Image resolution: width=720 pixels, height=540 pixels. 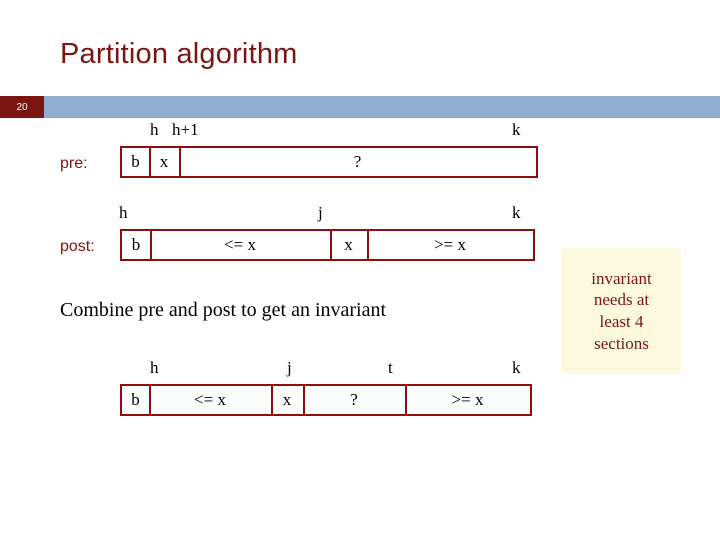 I want to click on invariant-cell-gte-x: >= x, so click(x=467, y=399).